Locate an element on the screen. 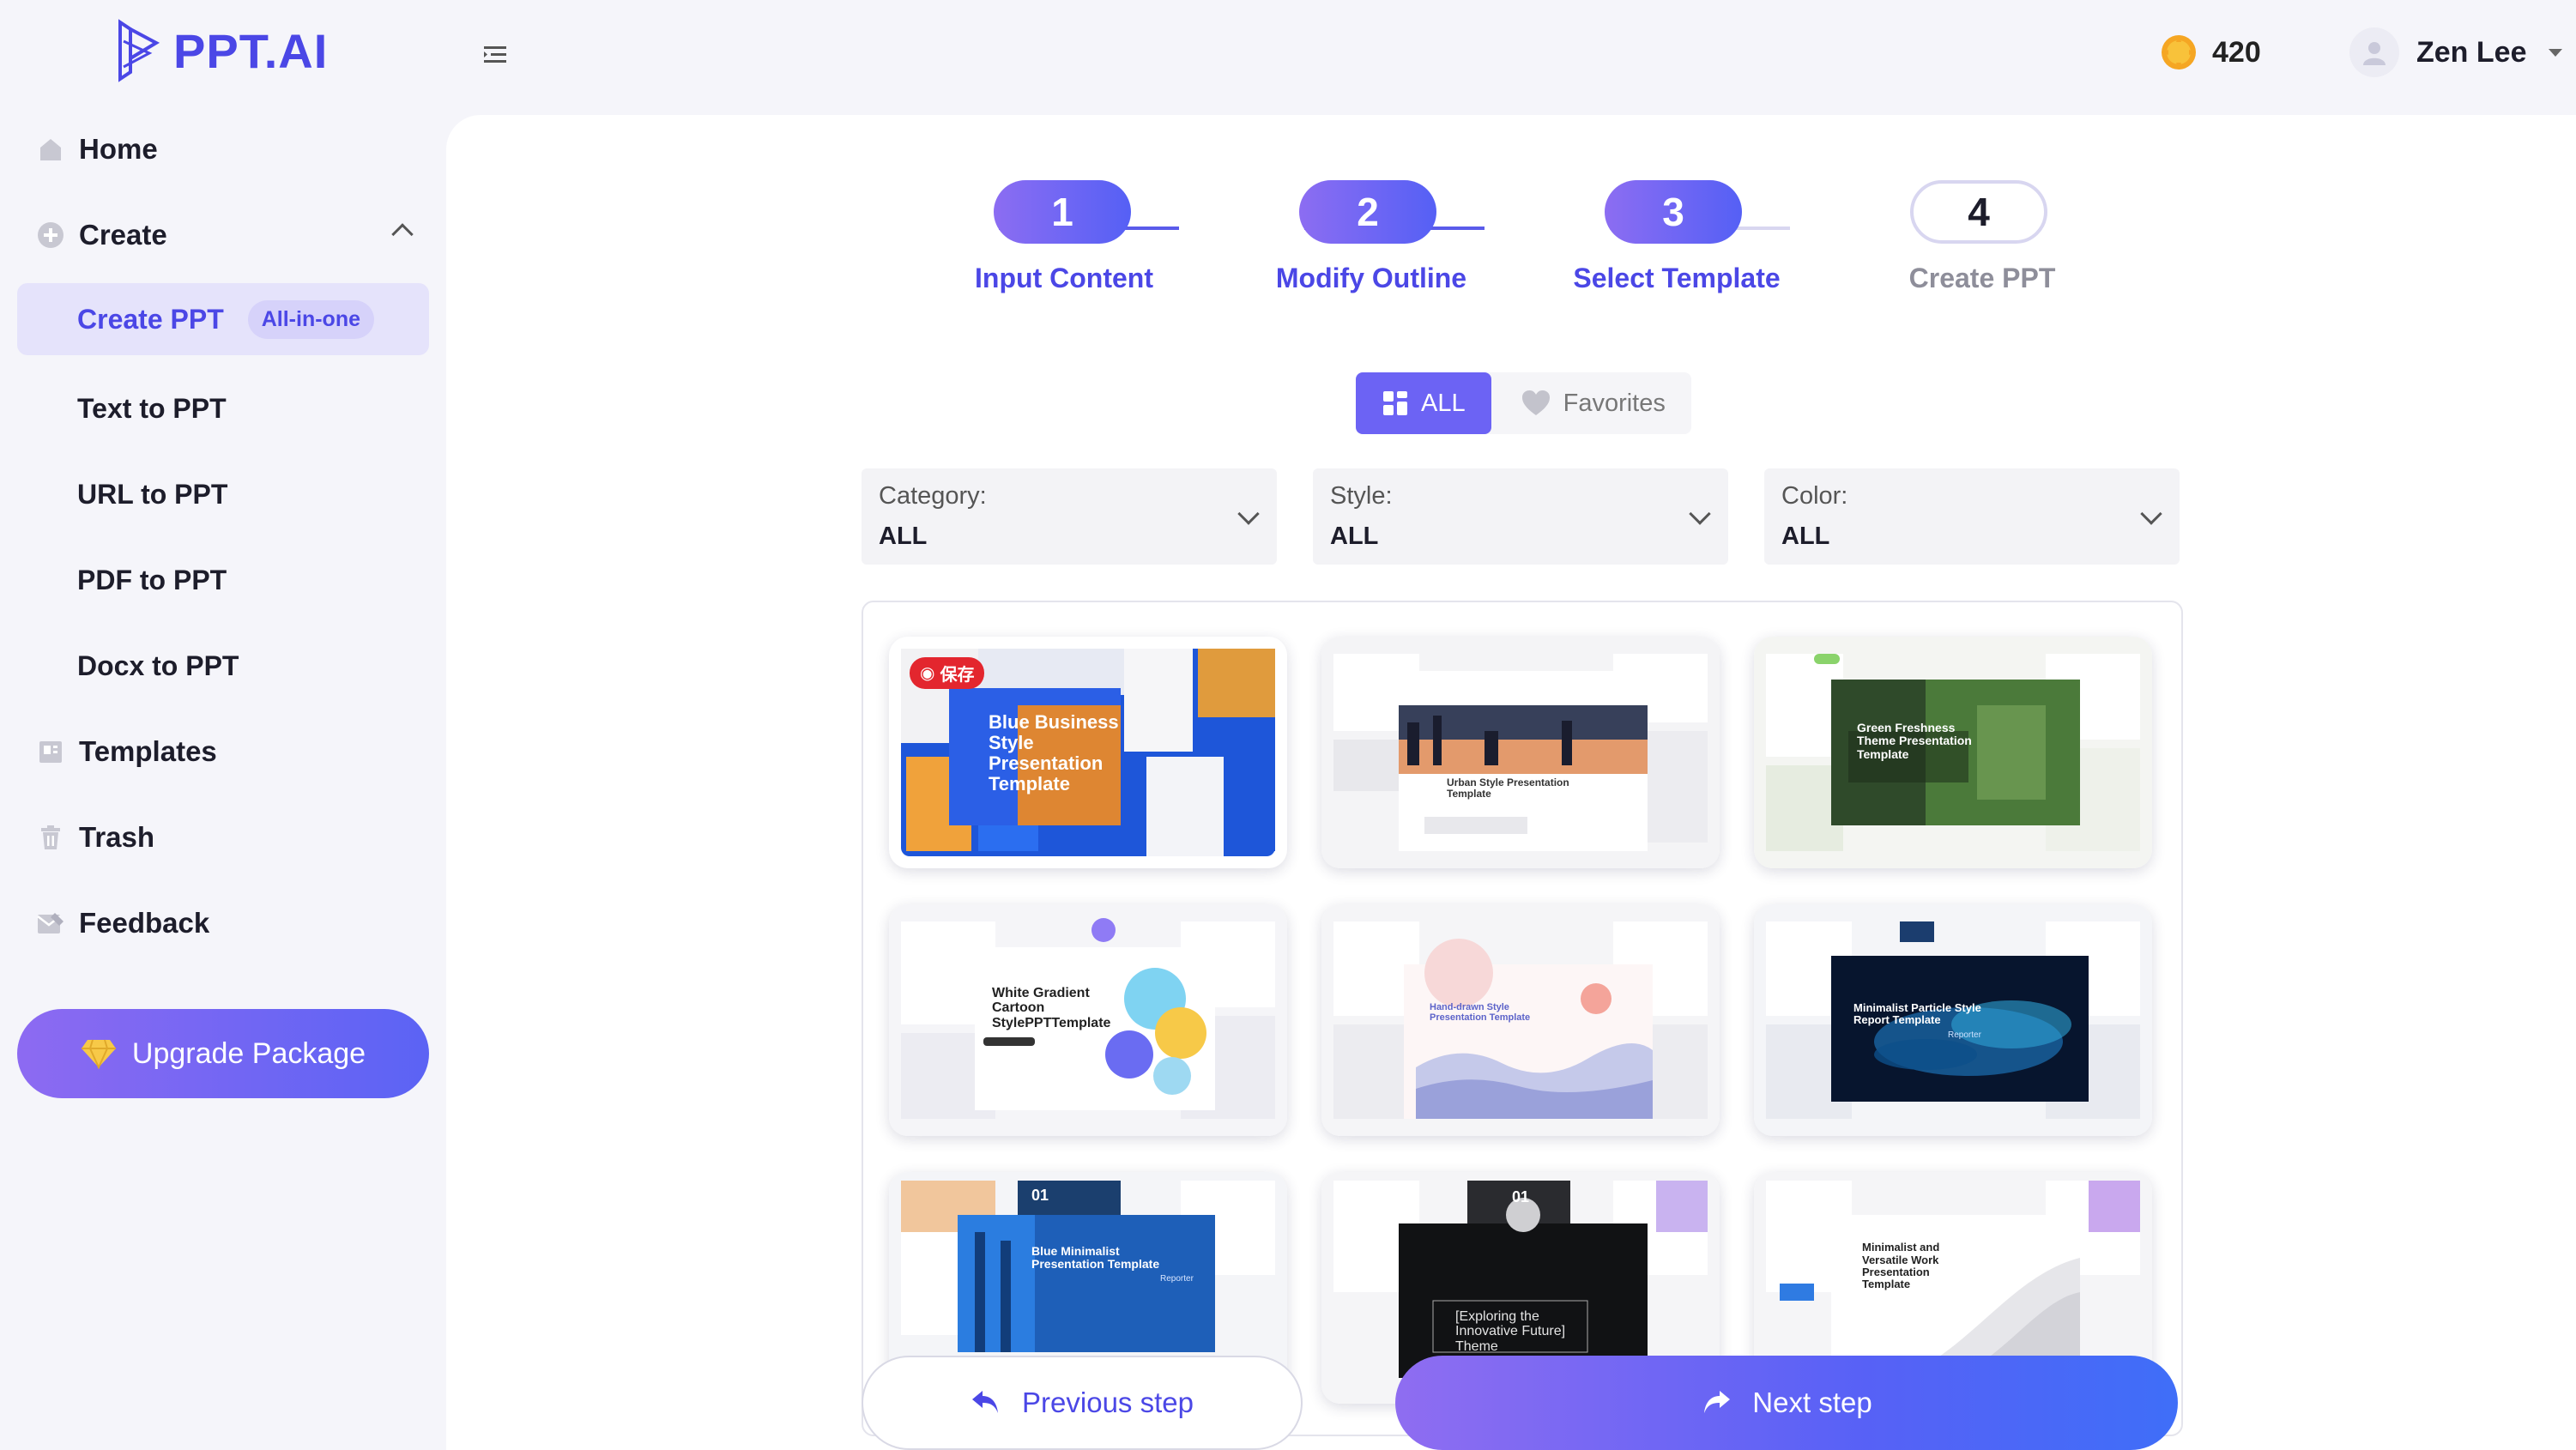 Image resolution: width=2576 pixels, height=1450 pixels. template-tabs: ALL Favorites is located at coordinates (1523, 403).